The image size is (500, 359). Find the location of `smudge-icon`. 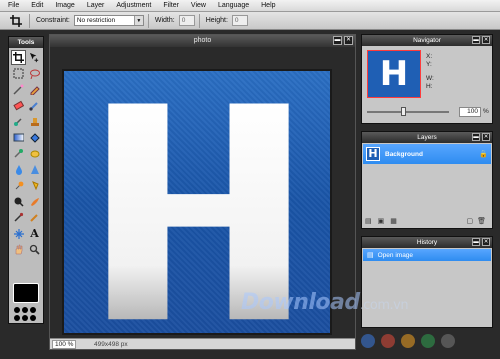

smudge-icon is located at coordinates (34, 201).